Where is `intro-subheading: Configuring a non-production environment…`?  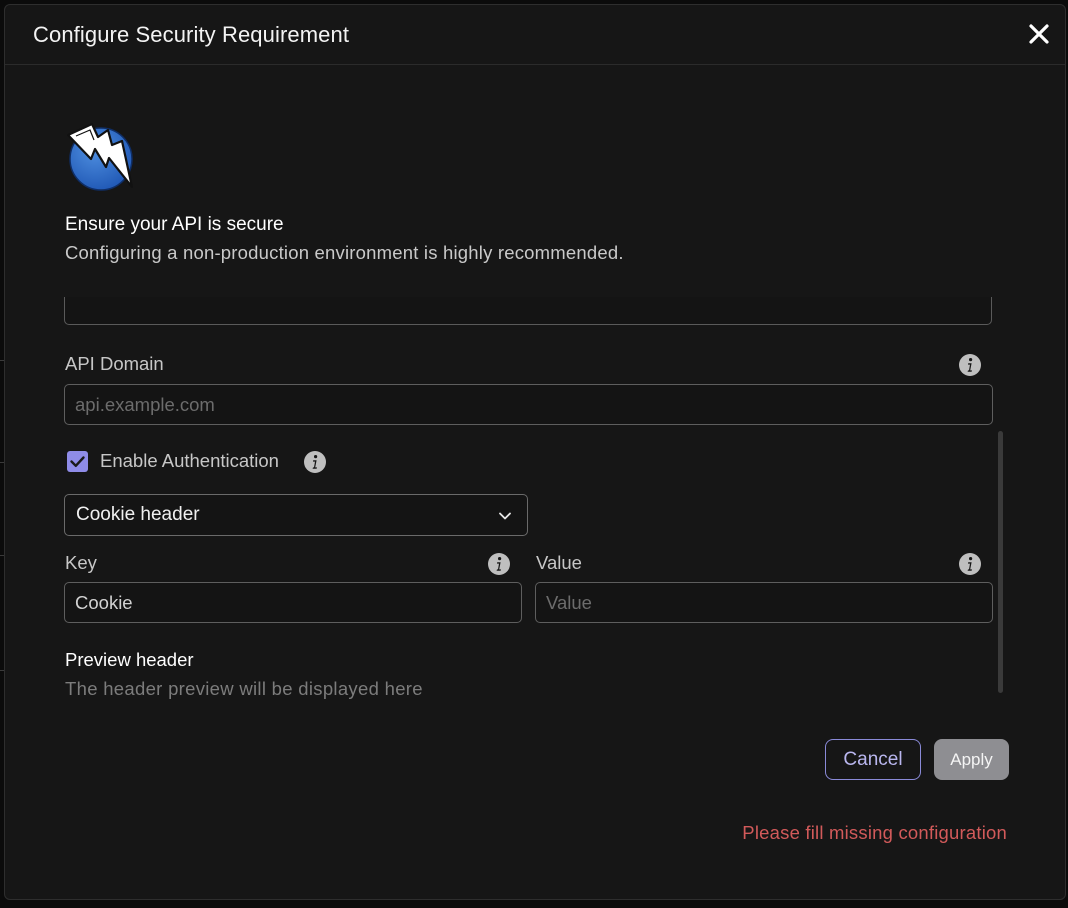 intro-subheading: Configuring a non-production environment… is located at coordinates (344, 252).